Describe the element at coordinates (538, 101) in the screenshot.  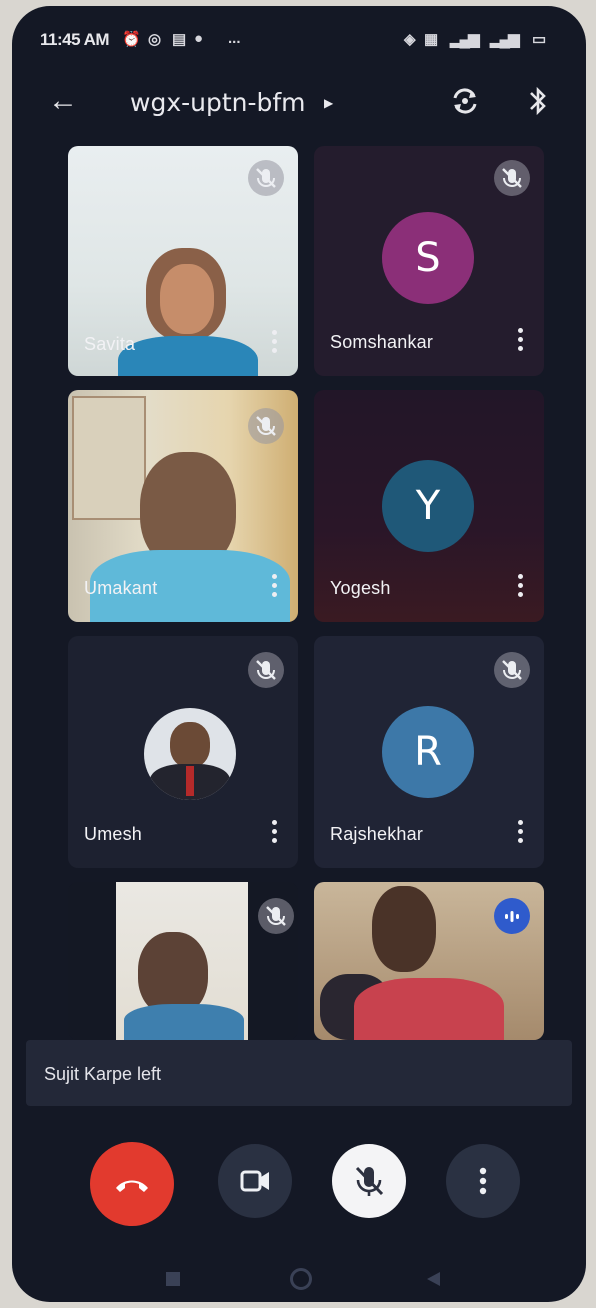
I see `bluetooth-icon` at that location.